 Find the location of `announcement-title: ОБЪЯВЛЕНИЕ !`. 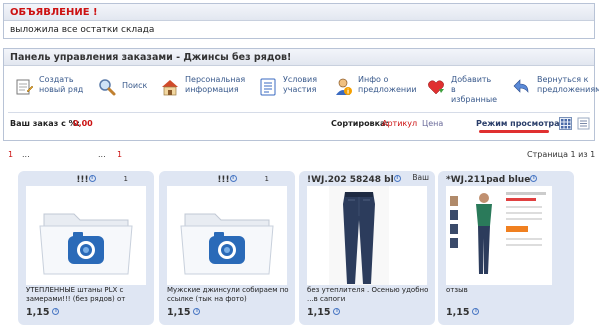

announcement-title: ОБЪЯВЛЕНИЕ ! is located at coordinates (54, 12).